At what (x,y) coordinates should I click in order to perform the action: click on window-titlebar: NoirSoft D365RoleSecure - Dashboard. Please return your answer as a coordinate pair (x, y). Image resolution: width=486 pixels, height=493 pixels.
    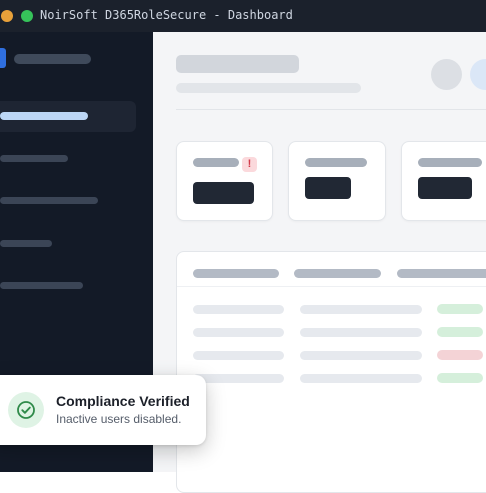
    Looking at the image, I should click on (243, 16).